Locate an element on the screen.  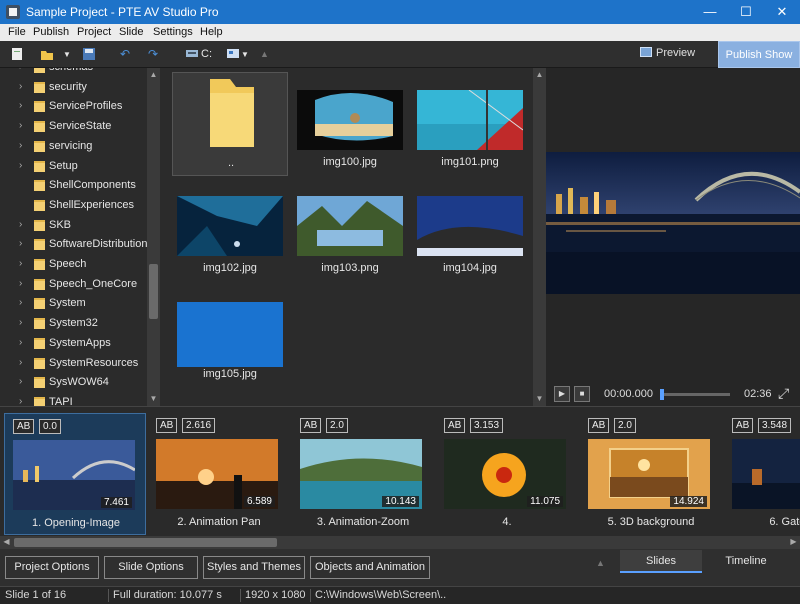
tree-scroll-thumb is located at coordinates (153, 291).